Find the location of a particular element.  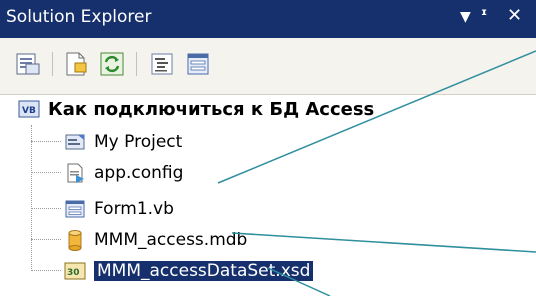

svg-text: 30 is located at coordinates (73, 273).